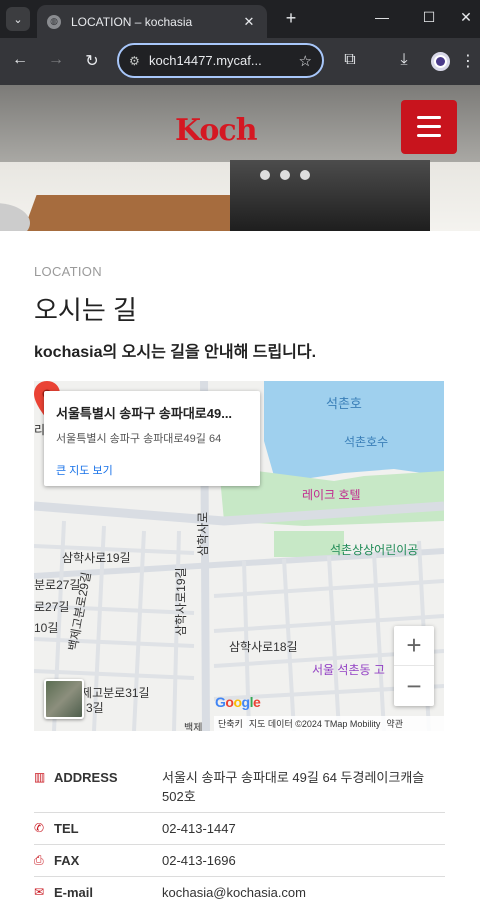 Image resolution: width=480 pixels, height=908 pixels. I want to click on back-icon: ←, so click(20, 60).